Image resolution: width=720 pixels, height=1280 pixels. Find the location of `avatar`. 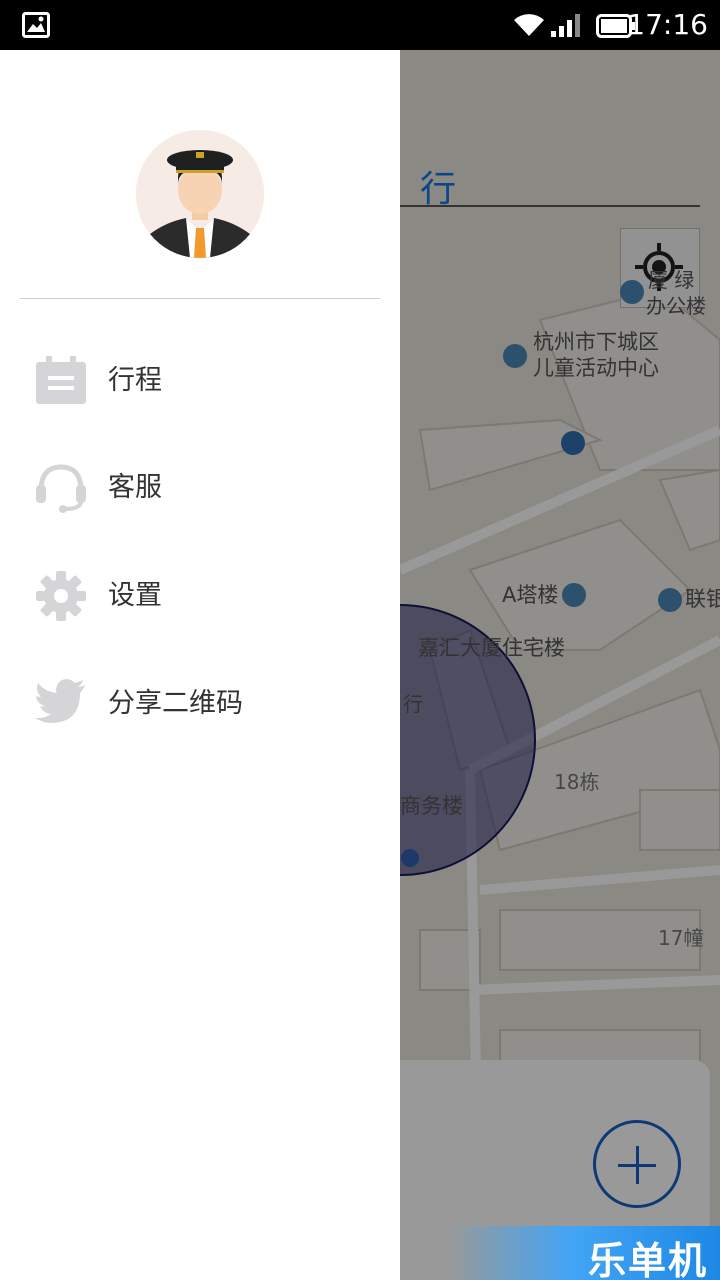

avatar is located at coordinates (200, 194).